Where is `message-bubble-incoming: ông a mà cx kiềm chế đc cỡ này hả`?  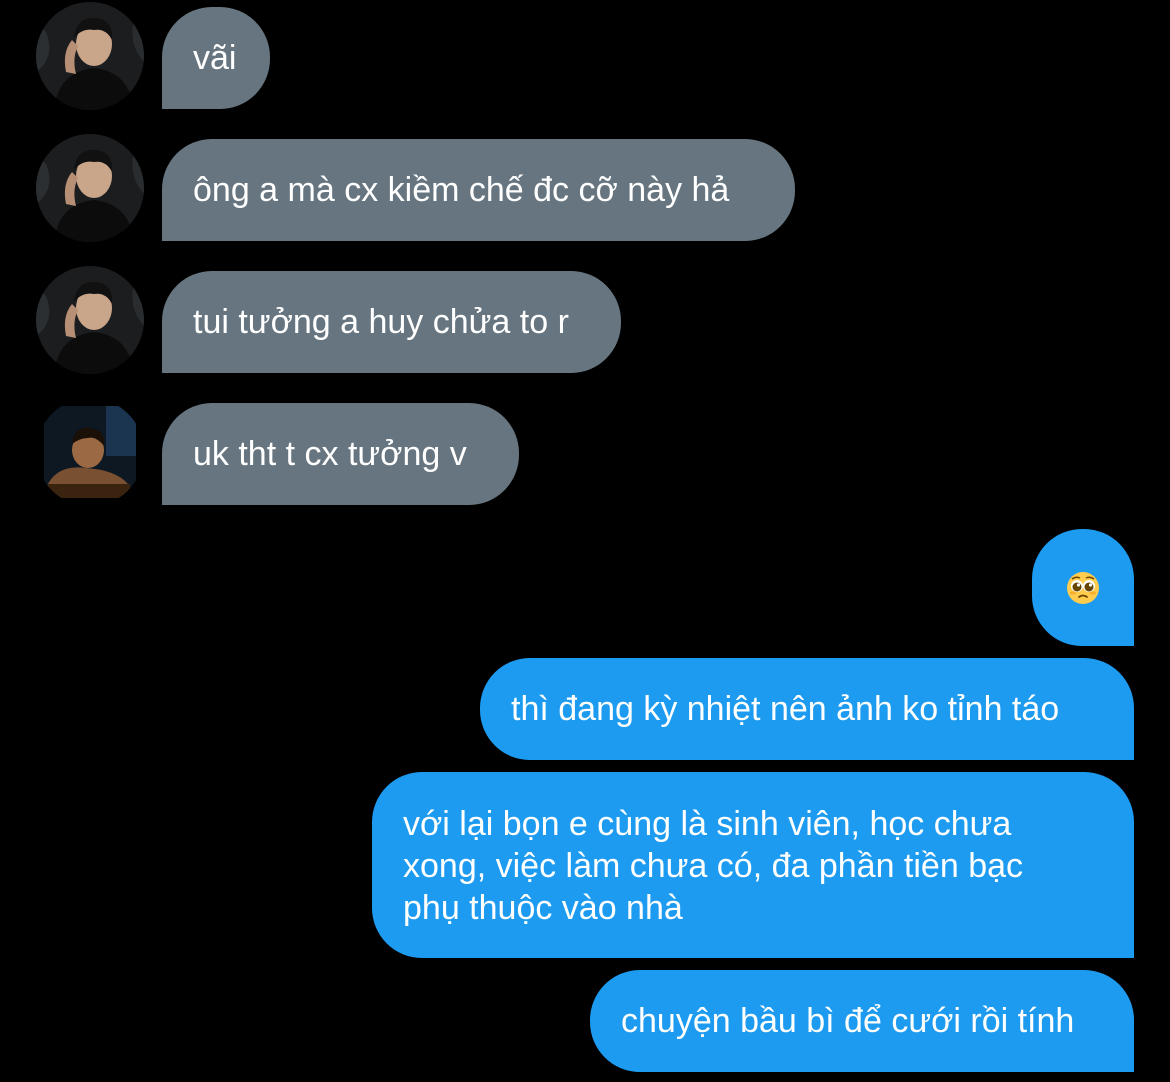 message-bubble-incoming: ông a mà cx kiềm chế đc cỡ này hả is located at coordinates (478, 190).